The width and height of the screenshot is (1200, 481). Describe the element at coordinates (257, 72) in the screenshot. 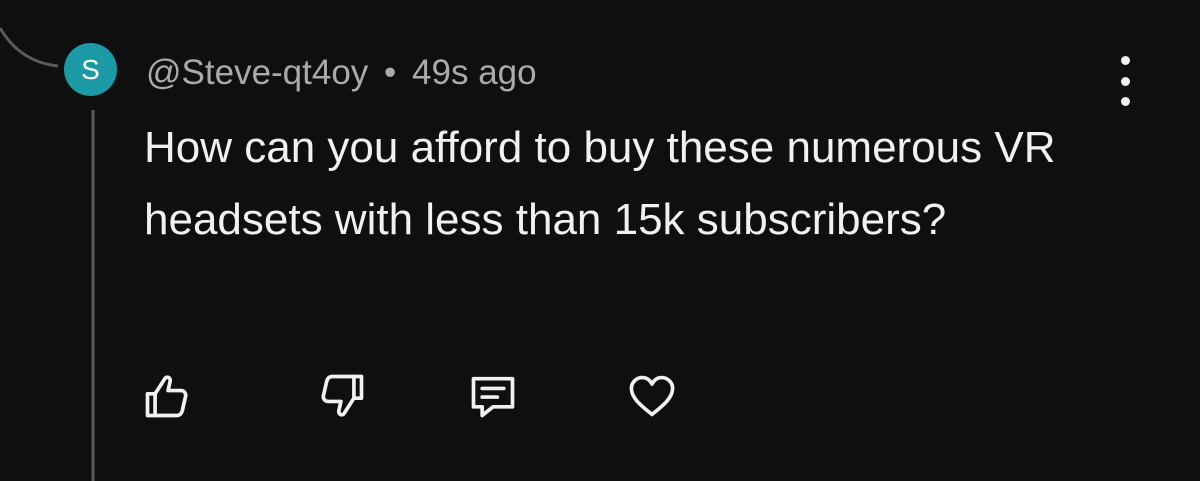

I see `author-name: @Steve-qt4oy` at that location.